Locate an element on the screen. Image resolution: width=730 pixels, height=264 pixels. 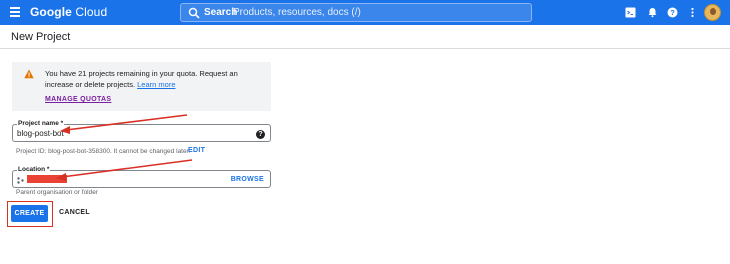
bell-icon is located at coordinates (652, 12).